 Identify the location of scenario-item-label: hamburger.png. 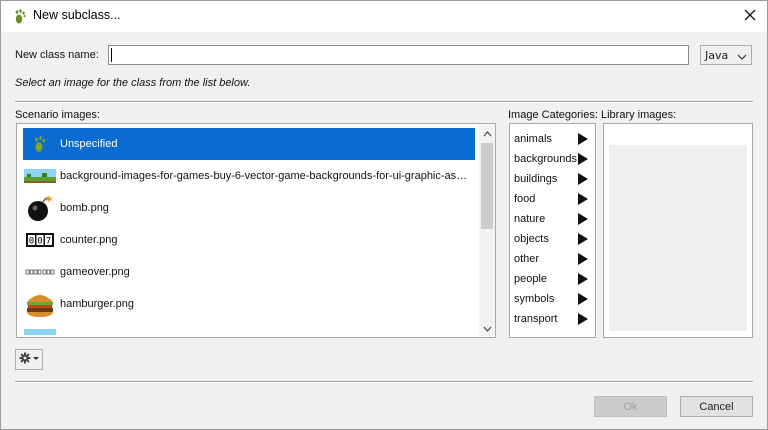
(97, 304).